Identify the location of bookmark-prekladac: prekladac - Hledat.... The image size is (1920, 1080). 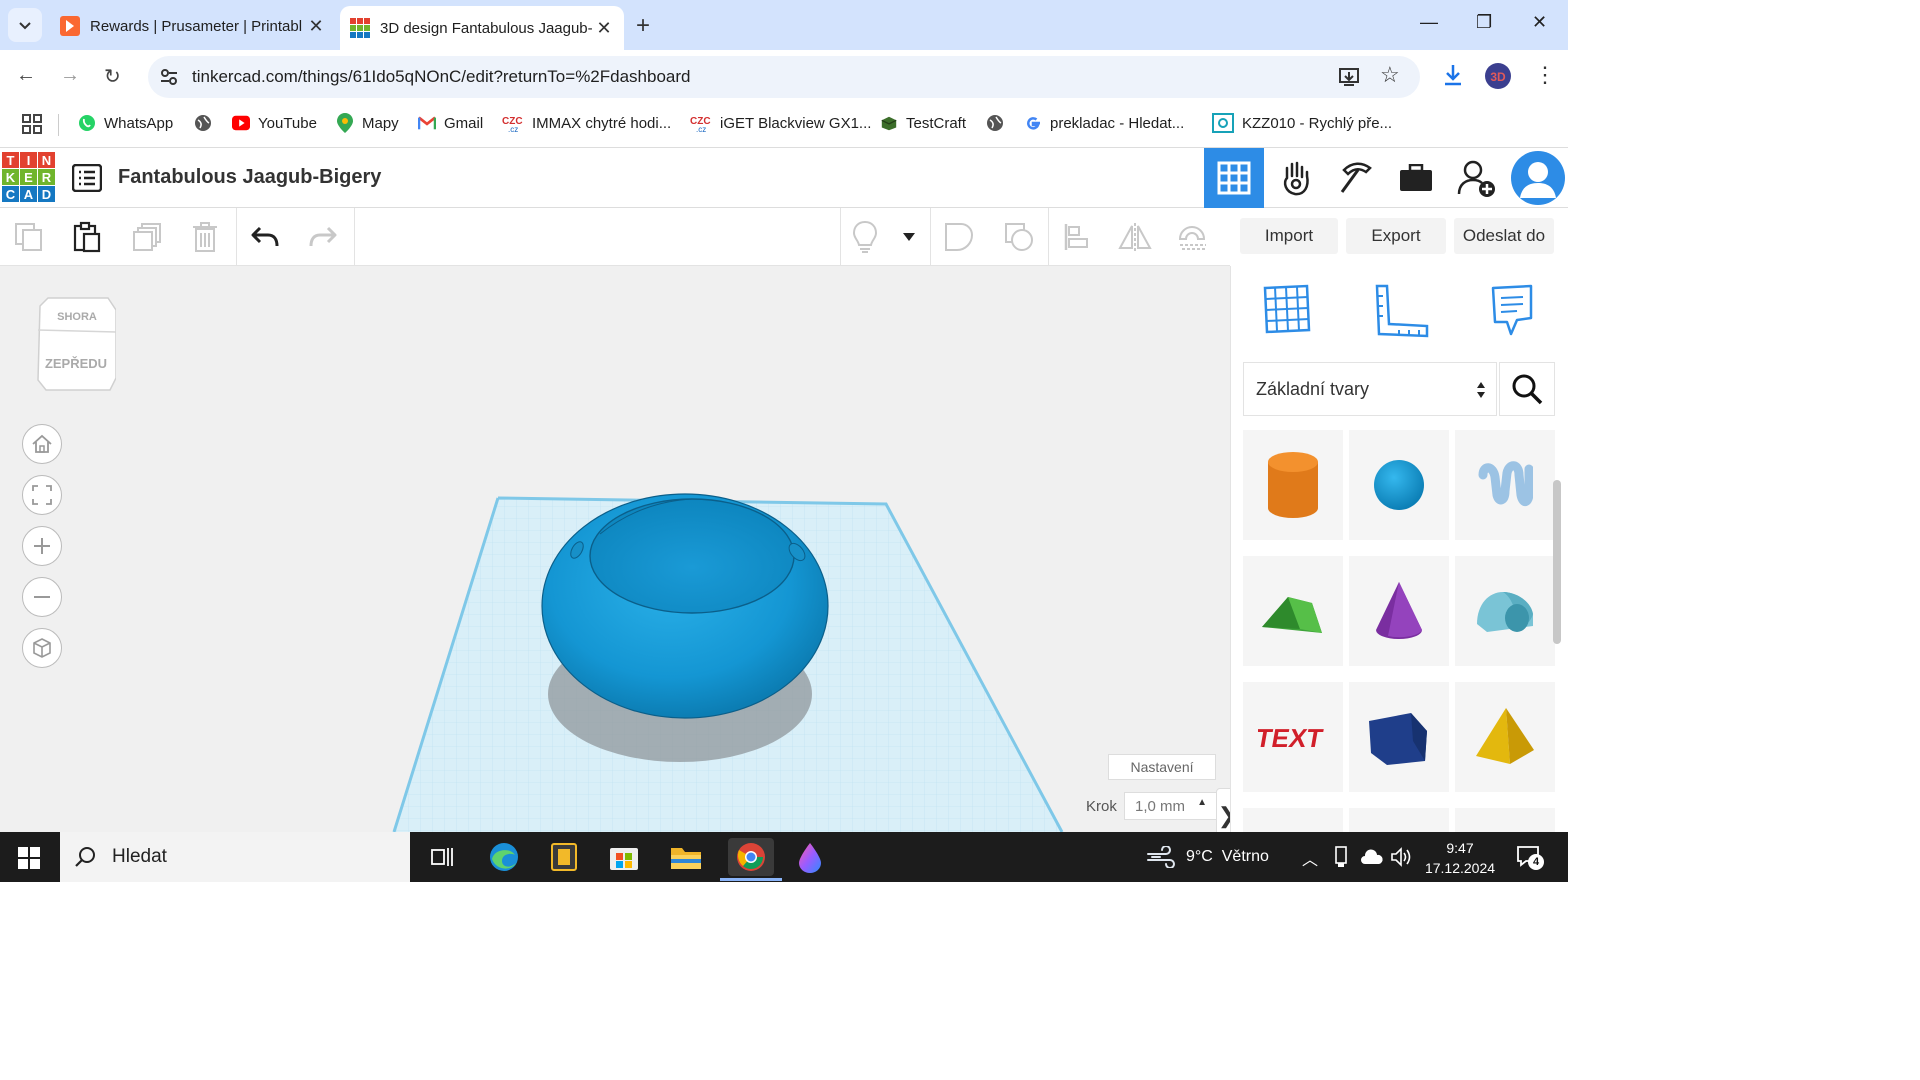
(1104, 123).